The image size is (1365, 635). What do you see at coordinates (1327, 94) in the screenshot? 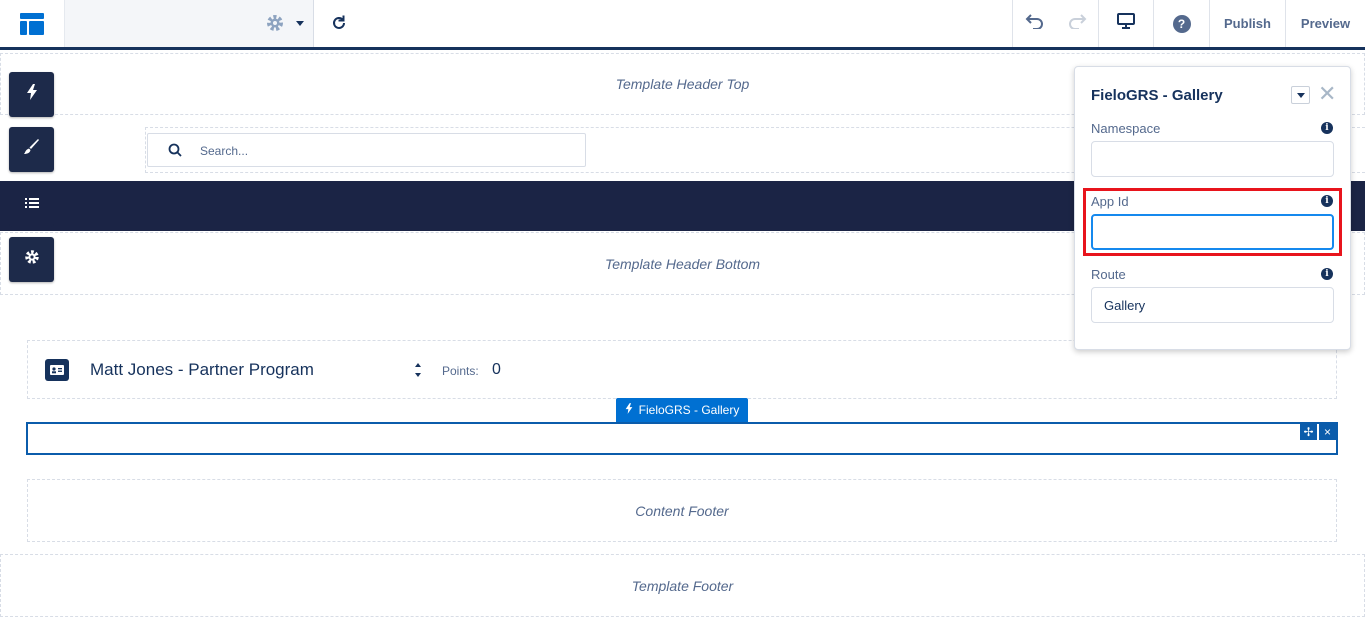
I see `close-icon: ✕` at bounding box center [1327, 94].